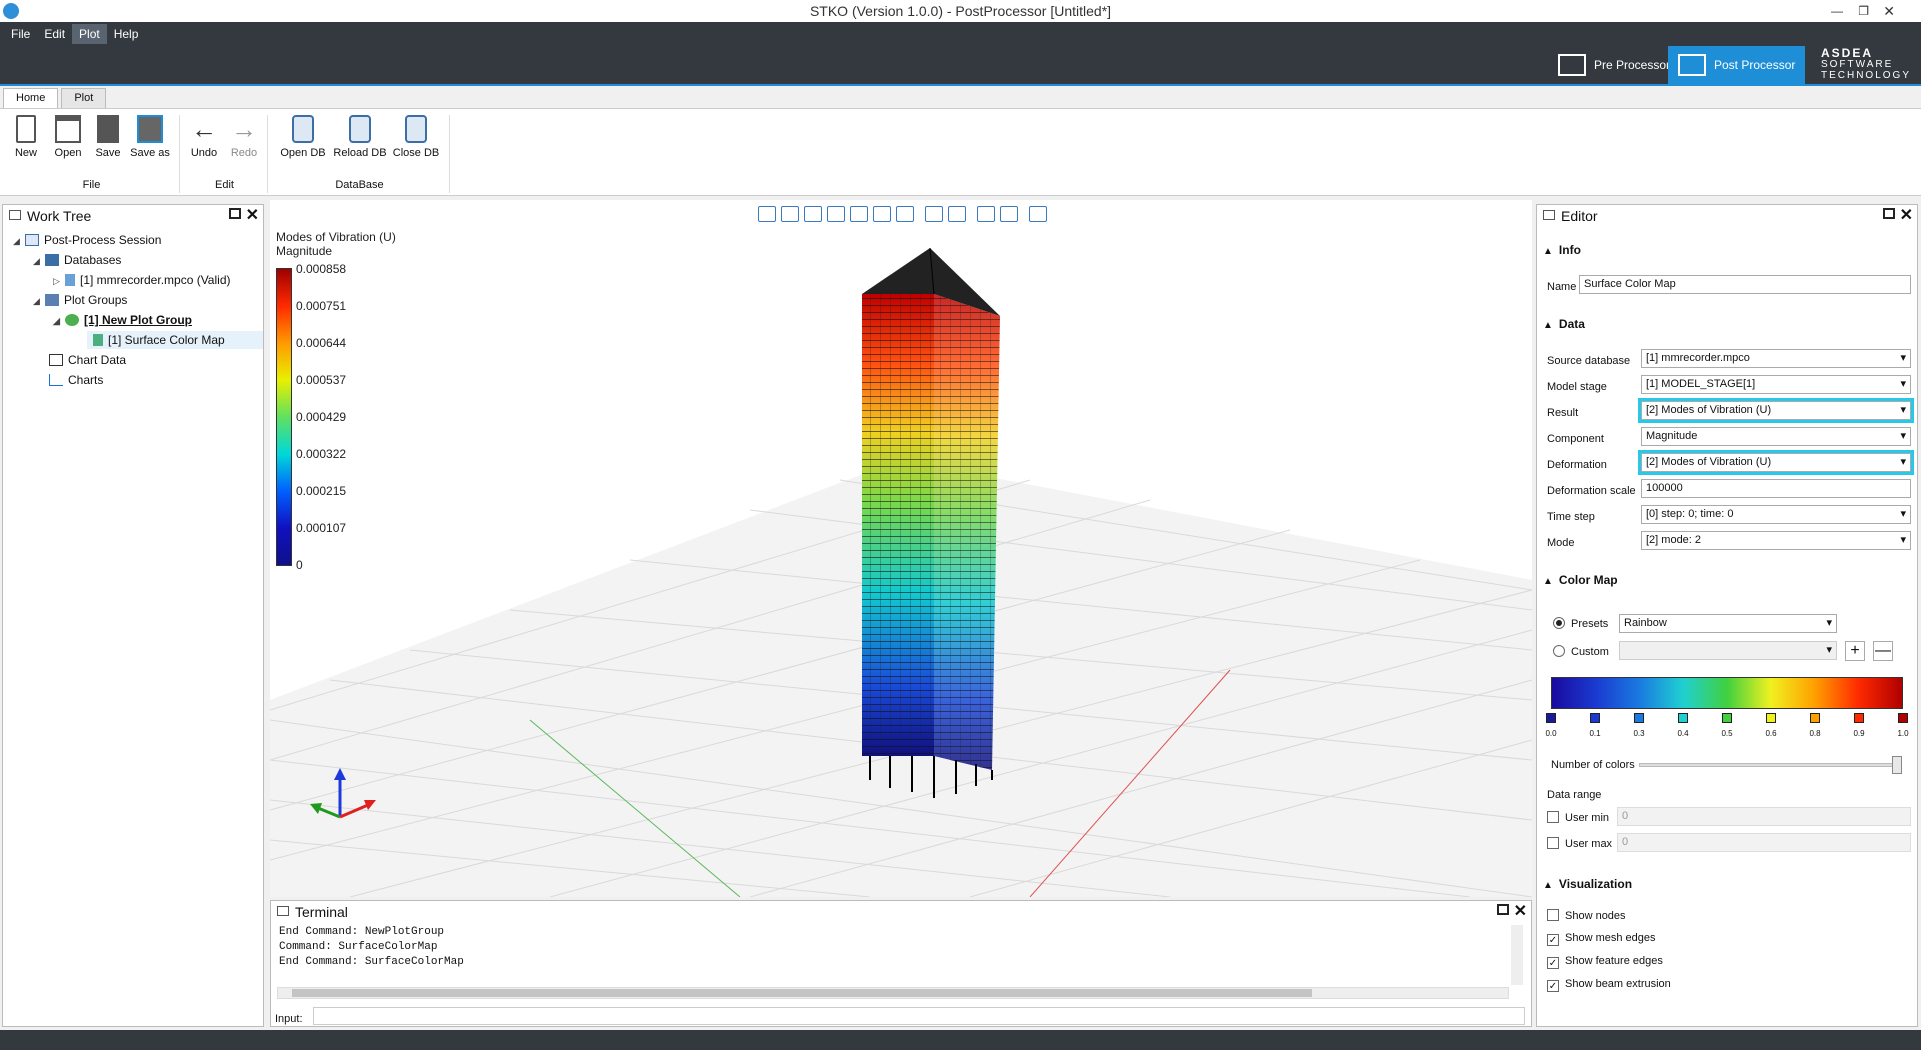  What do you see at coordinates (1559, 651) in the screenshot?
I see `radio-off-icon` at bounding box center [1559, 651].